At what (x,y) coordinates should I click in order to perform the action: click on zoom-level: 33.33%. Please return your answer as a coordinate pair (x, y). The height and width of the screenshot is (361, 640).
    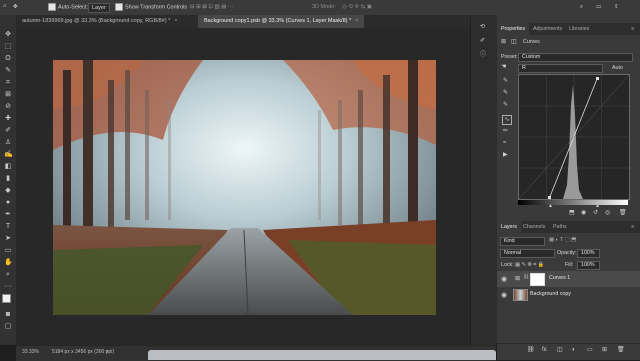
    Looking at the image, I should click on (30, 352).